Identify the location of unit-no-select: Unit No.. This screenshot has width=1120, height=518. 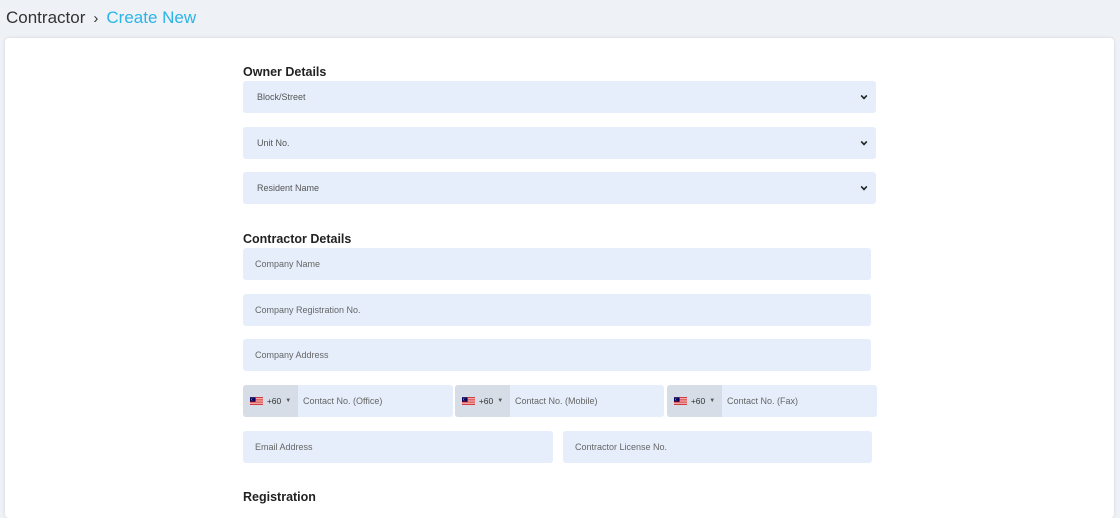
(559, 143).